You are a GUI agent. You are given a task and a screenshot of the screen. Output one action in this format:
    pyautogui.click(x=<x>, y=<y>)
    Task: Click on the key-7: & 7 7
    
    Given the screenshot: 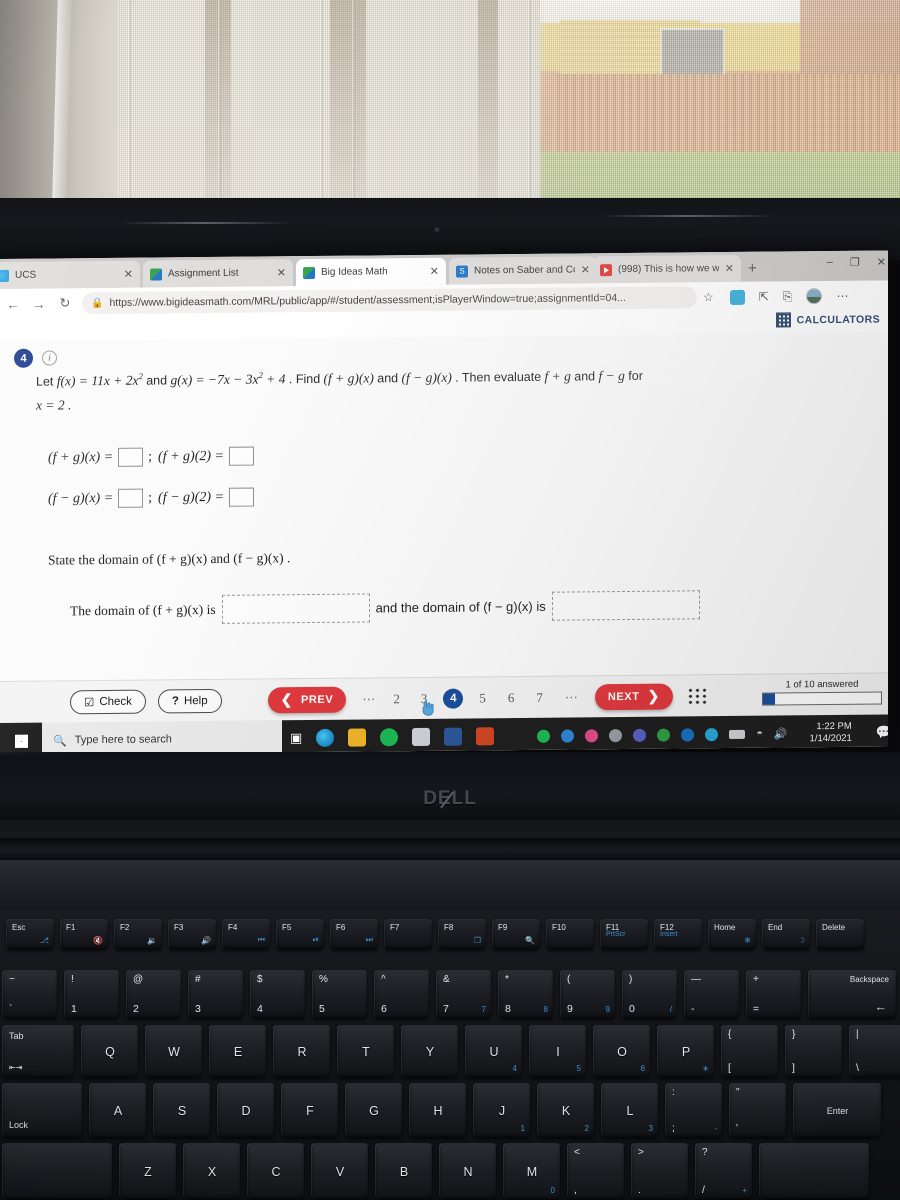 What is the action you would take?
    pyautogui.click(x=463, y=994)
    